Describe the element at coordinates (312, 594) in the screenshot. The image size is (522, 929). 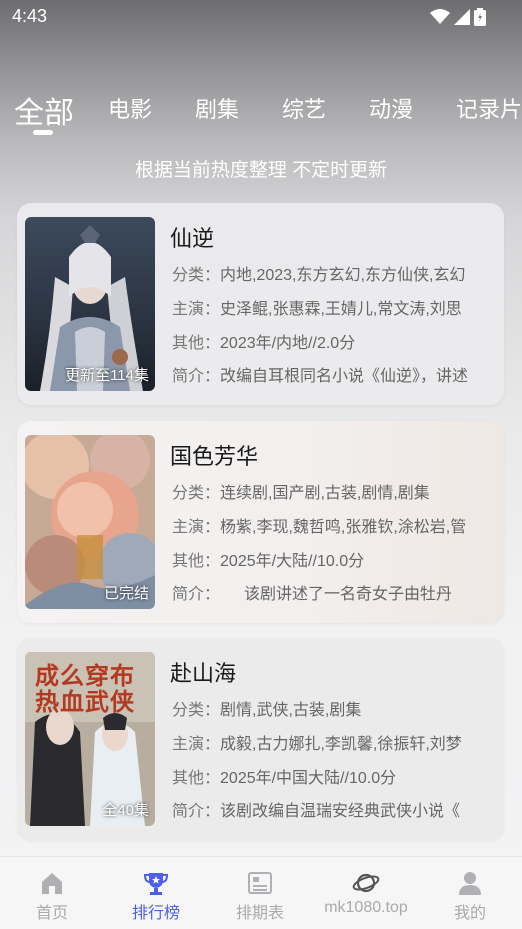
I see `intro-row: 简介： 该剧讲述了一名奇女子由牡丹` at that location.